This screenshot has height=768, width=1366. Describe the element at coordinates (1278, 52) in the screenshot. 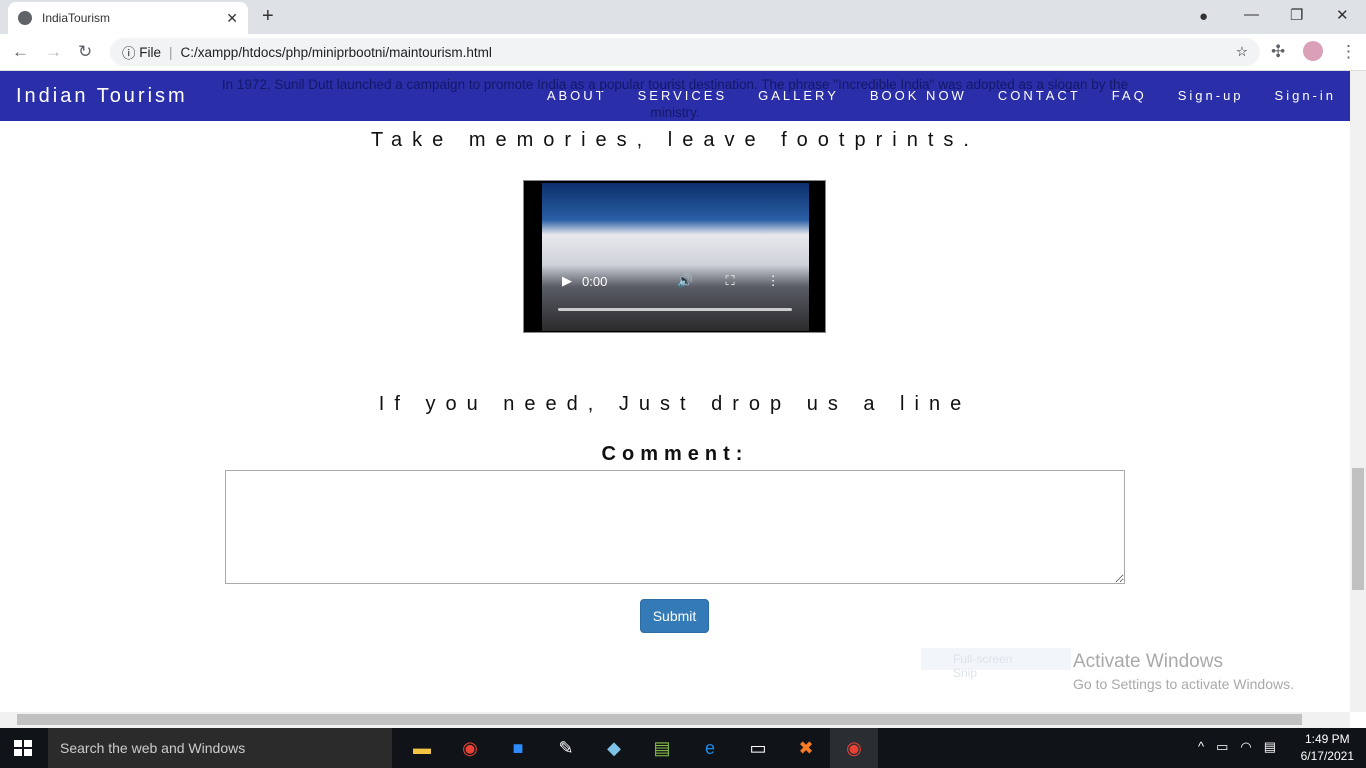

I see `extensions-icon: ✣` at that location.